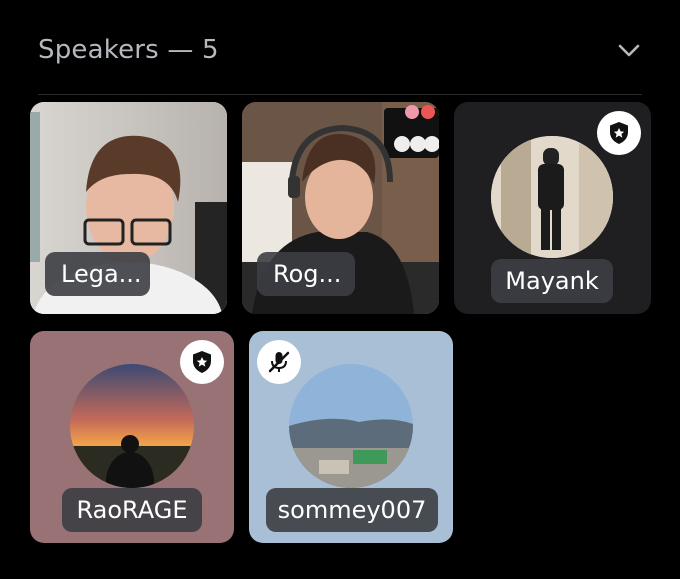 The width and height of the screenshot is (680, 579). What do you see at coordinates (340, 50) in the screenshot?
I see `speakers-header: Speakers — 5` at bounding box center [340, 50].